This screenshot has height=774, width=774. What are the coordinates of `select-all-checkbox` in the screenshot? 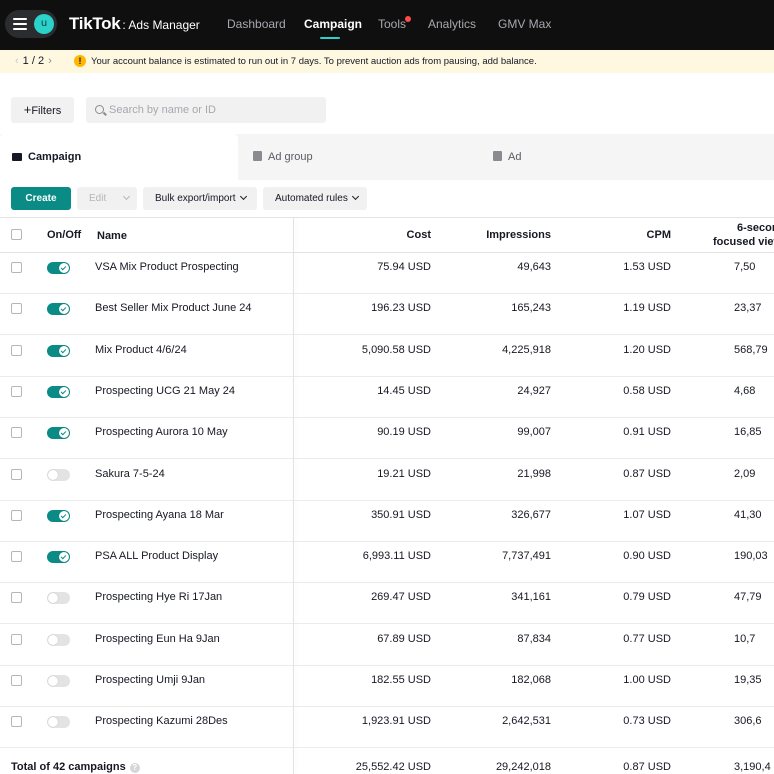 It's located at (16, 234).